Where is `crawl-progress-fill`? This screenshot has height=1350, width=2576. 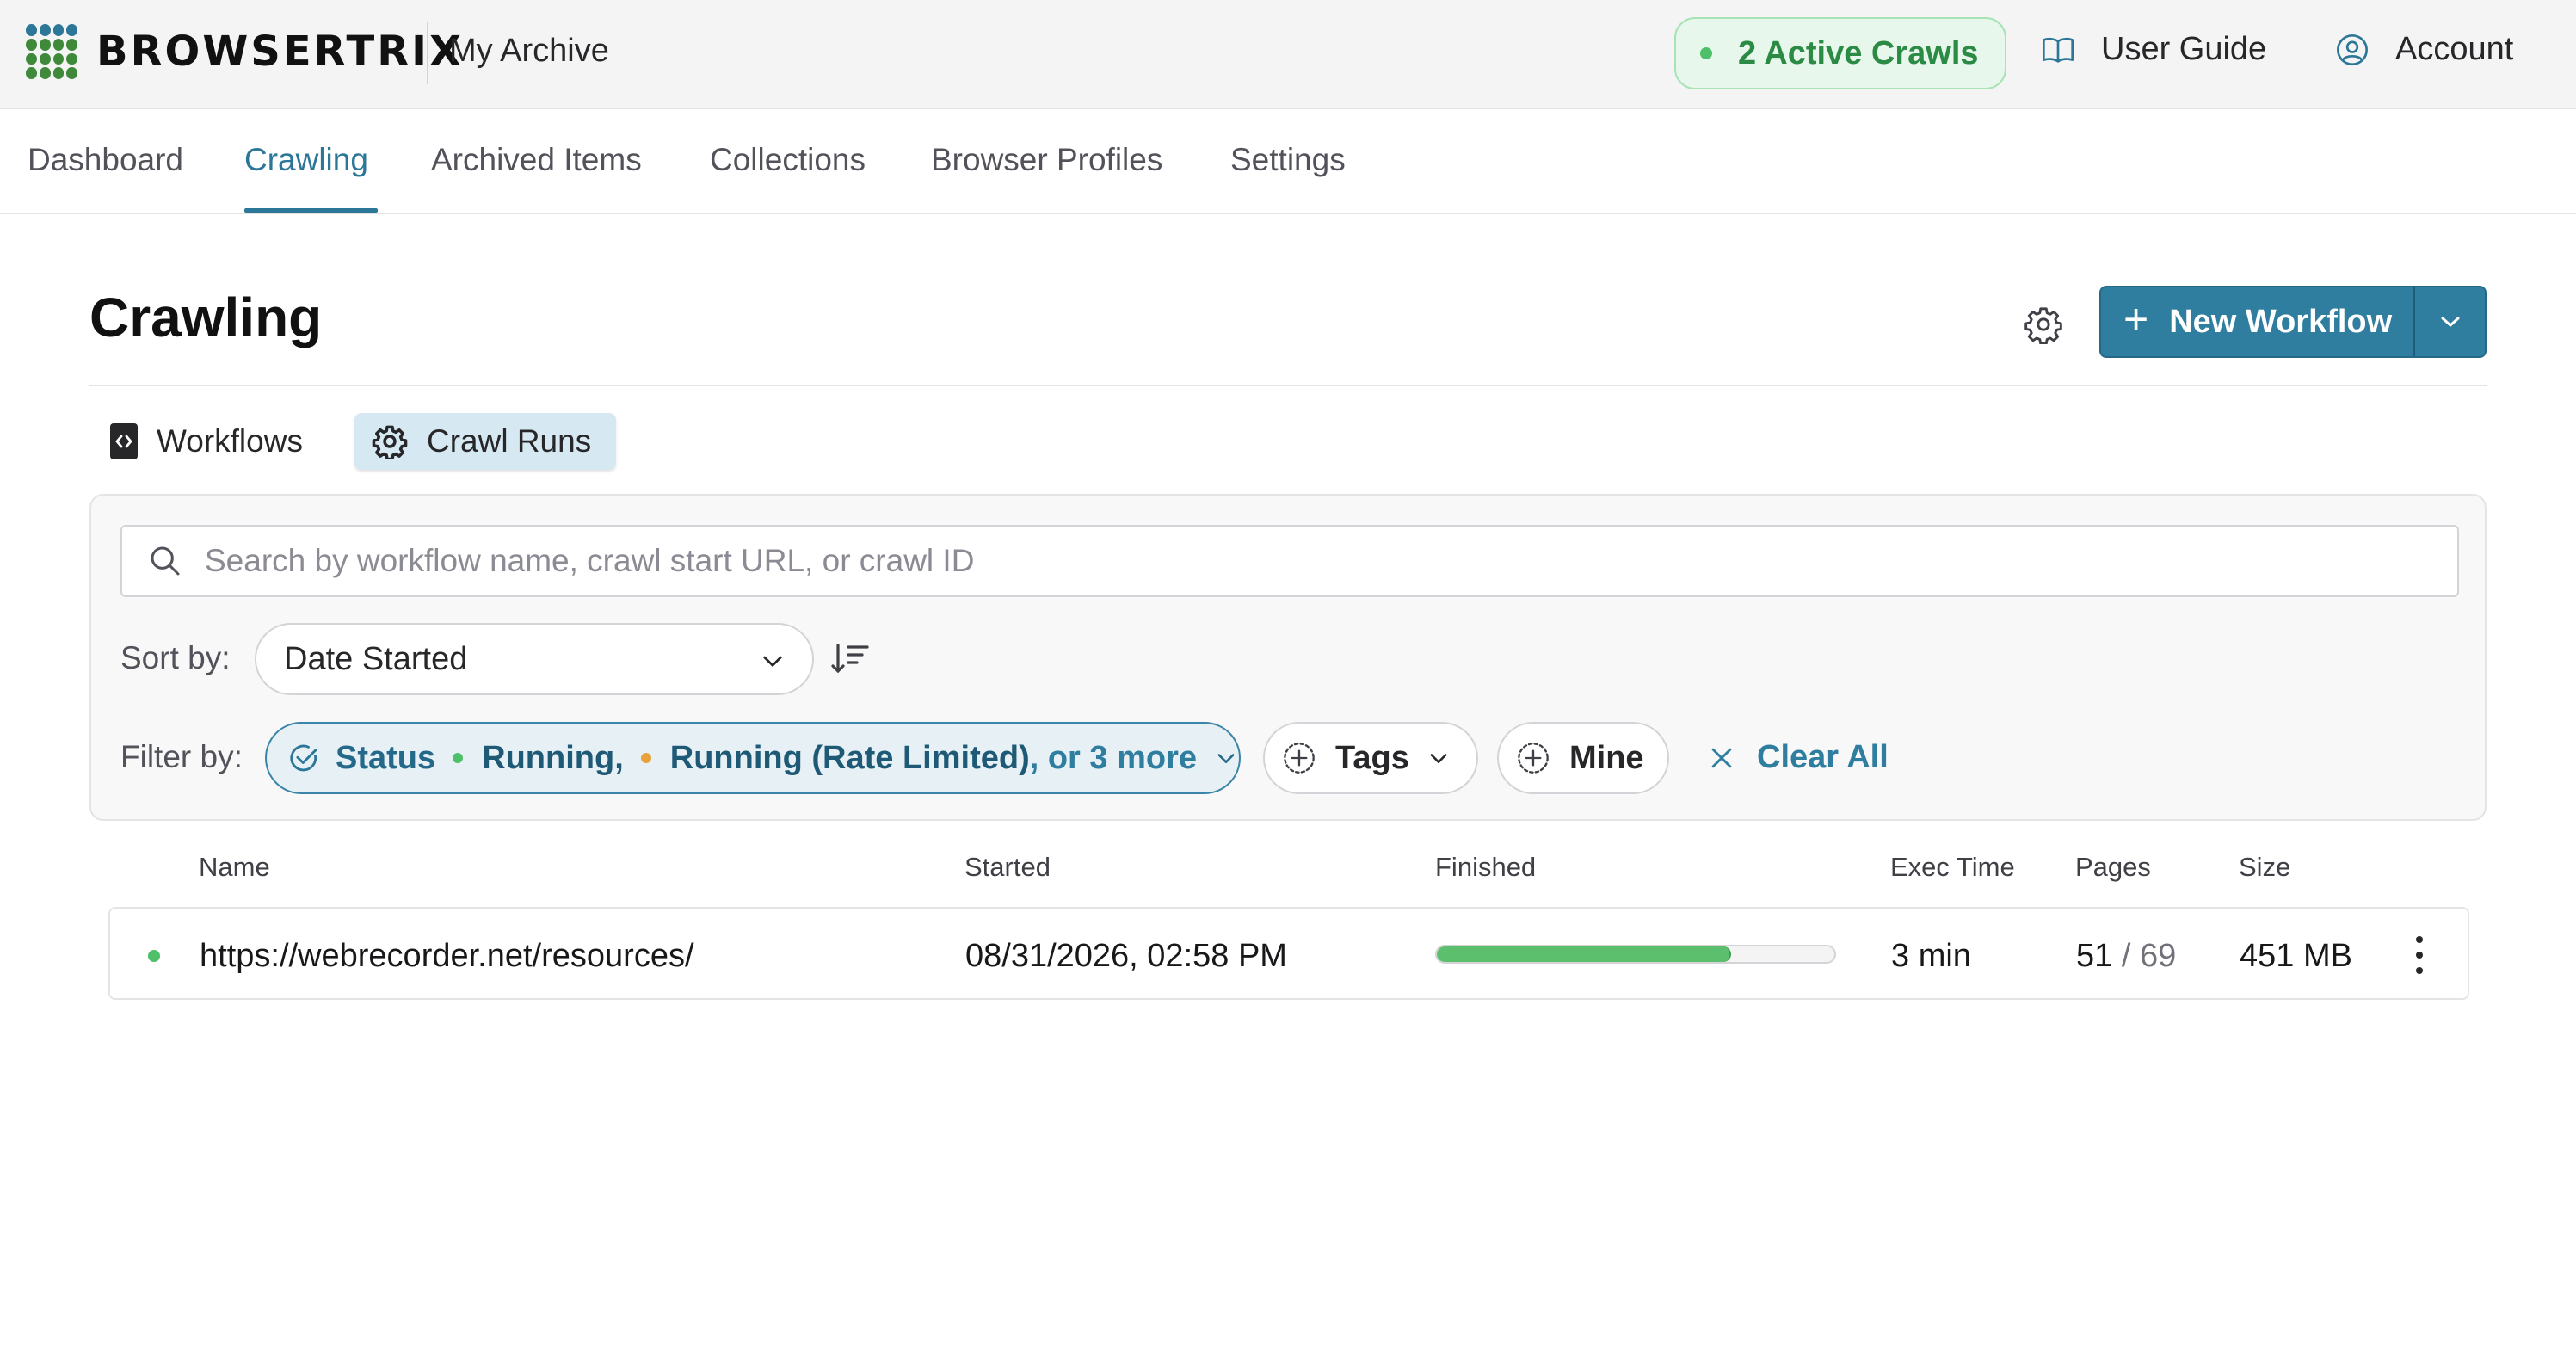
crawl-progress-fill is located at coordinates (1584, 954).